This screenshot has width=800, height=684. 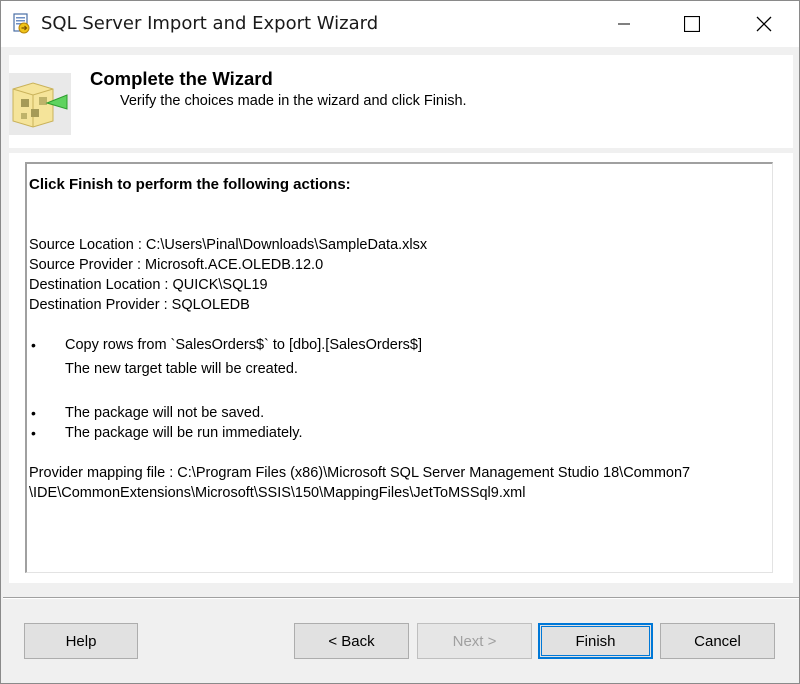 I want to click on destination-location: Destination Location : QUICK\SQL19, so click(x=148, y=285).